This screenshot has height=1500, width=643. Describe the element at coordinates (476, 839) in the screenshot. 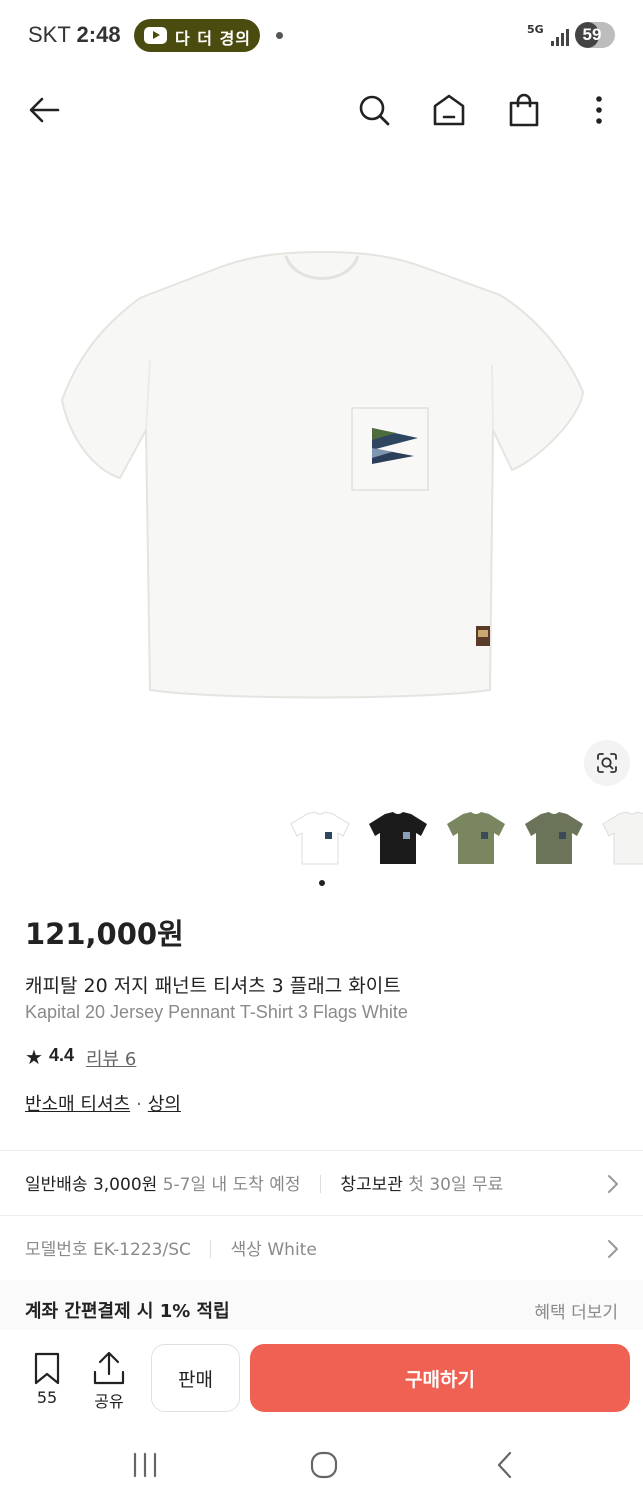

I see `thumbnail-olive` at that location.